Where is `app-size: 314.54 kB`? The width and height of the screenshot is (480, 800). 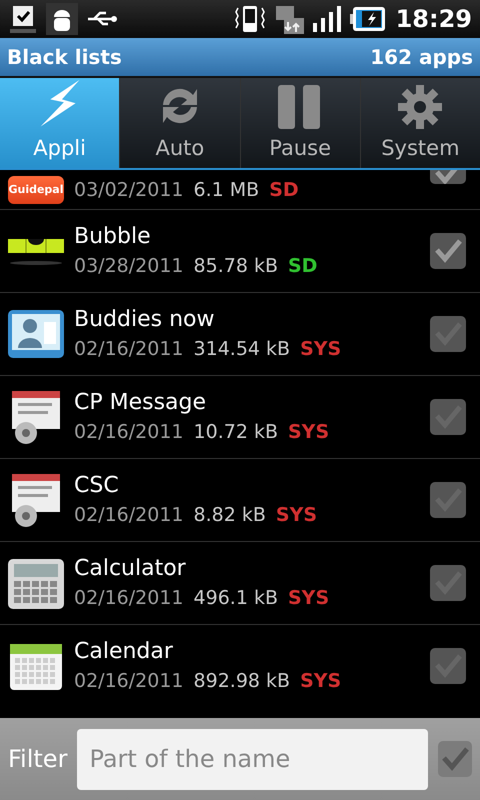 app-size: 314.54 kB is located at coordinates (242, 349).